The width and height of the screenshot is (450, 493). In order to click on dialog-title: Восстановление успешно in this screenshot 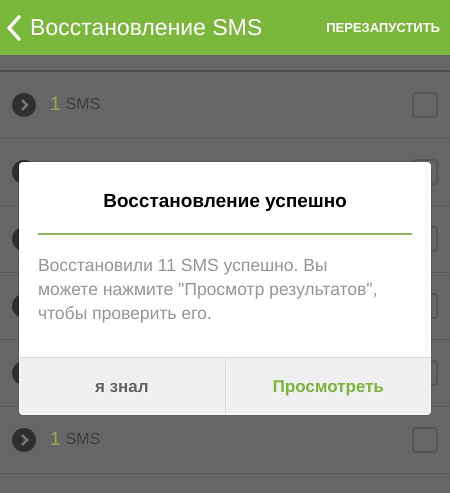, I will do `click(225, 202)`.